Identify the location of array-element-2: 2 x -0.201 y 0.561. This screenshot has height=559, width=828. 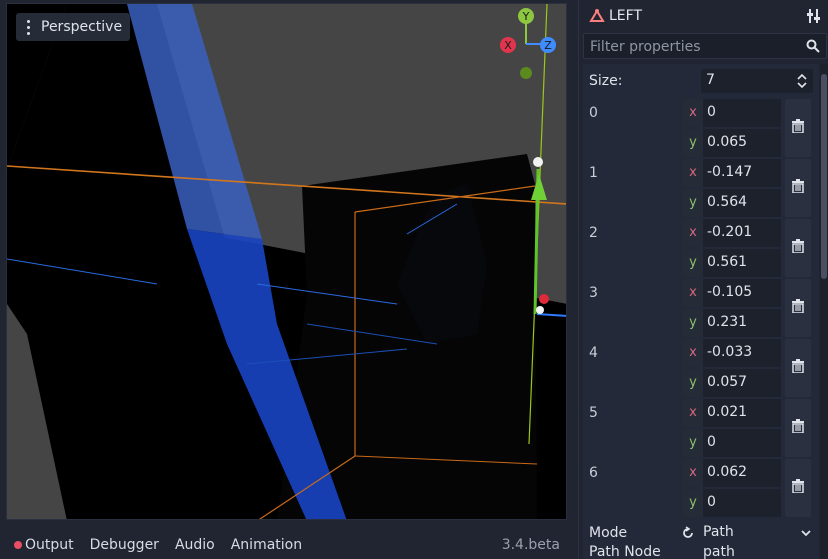
(701, 249).